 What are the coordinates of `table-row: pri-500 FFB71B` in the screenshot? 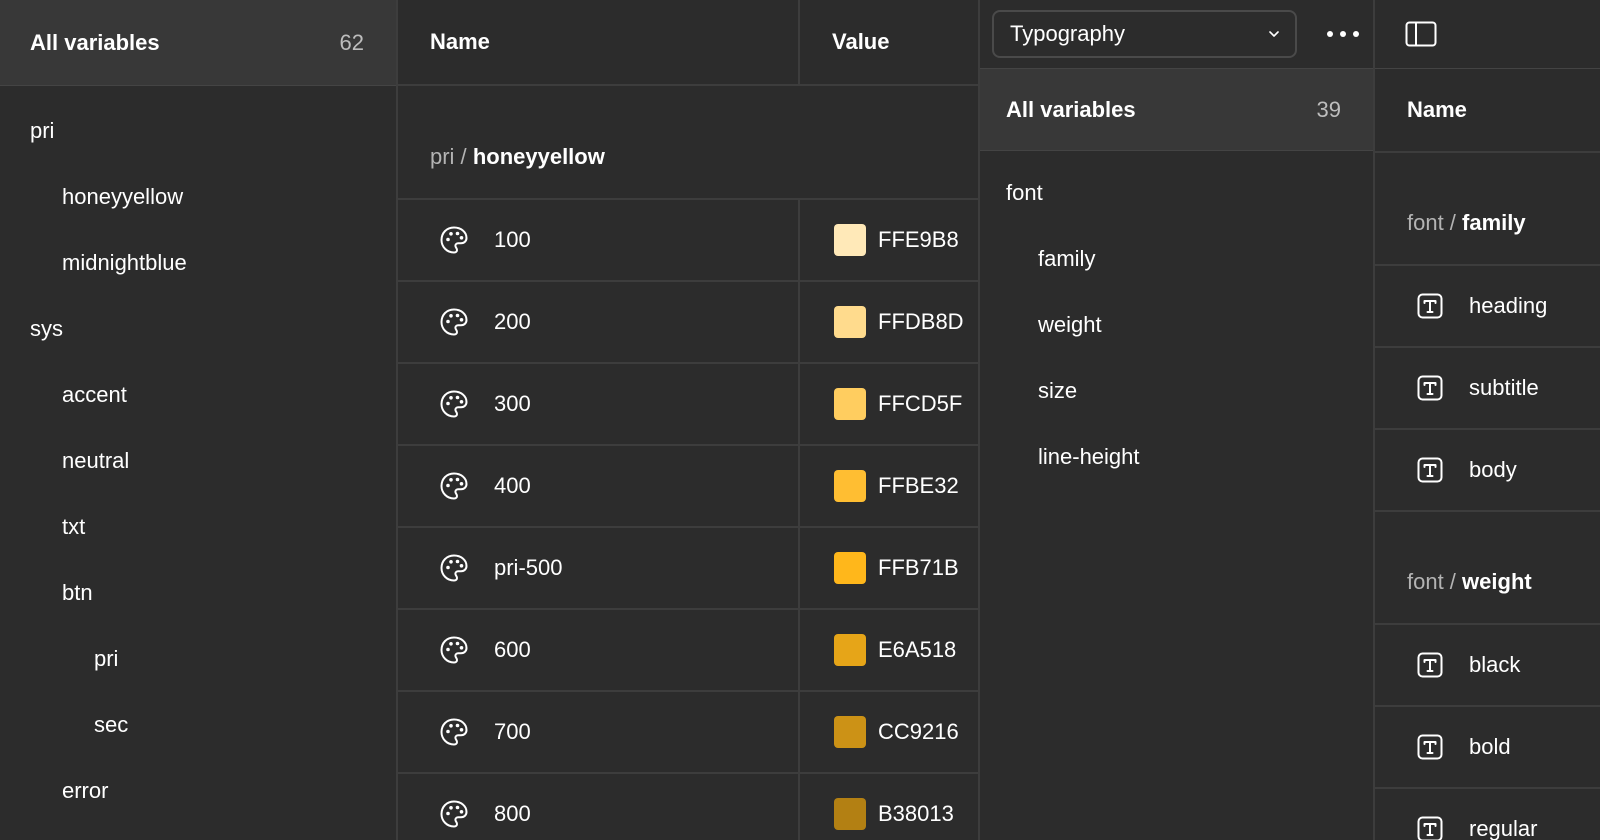 It's located at (689, 569).